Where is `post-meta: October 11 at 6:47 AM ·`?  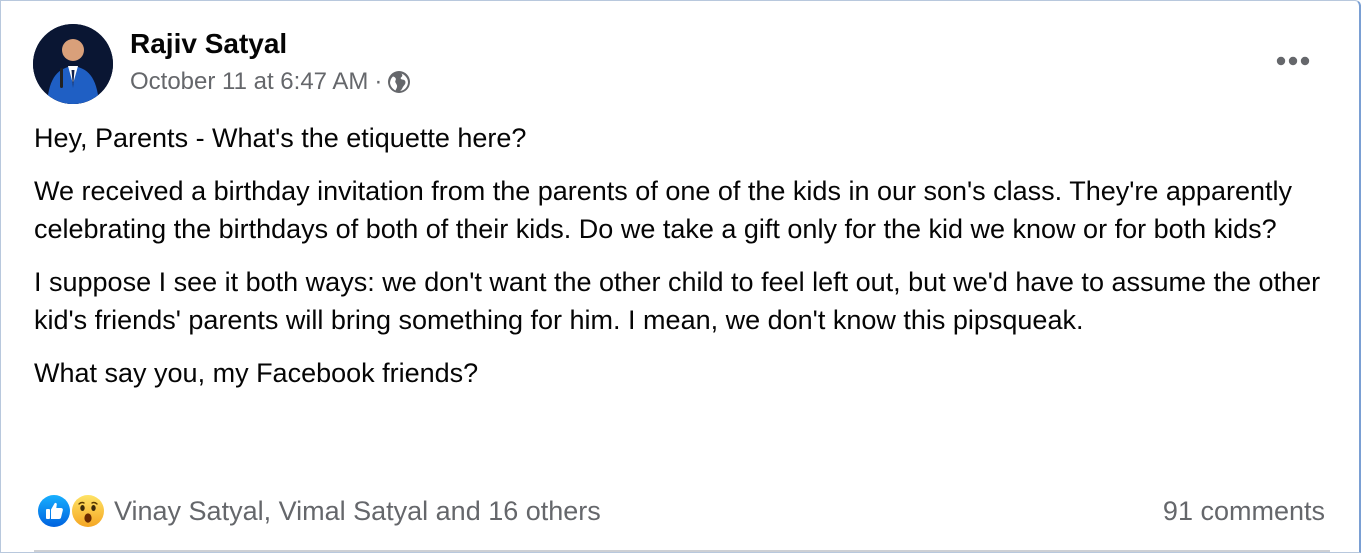
post-meta: October 11 at 6:47 AM · is located at coordinates (270, 82).